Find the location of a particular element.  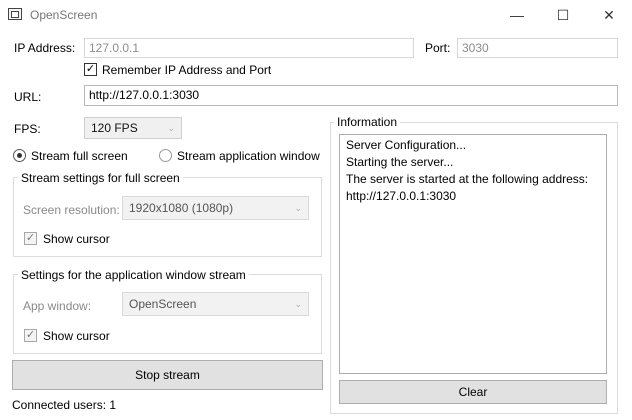

fps-value: 120 FPS is located at coordinates (114, 128).